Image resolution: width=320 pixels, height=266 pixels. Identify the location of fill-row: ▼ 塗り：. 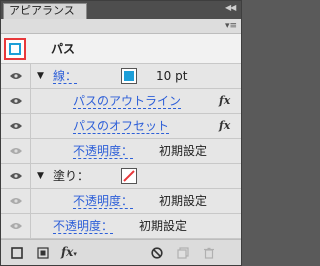
(121, 176).